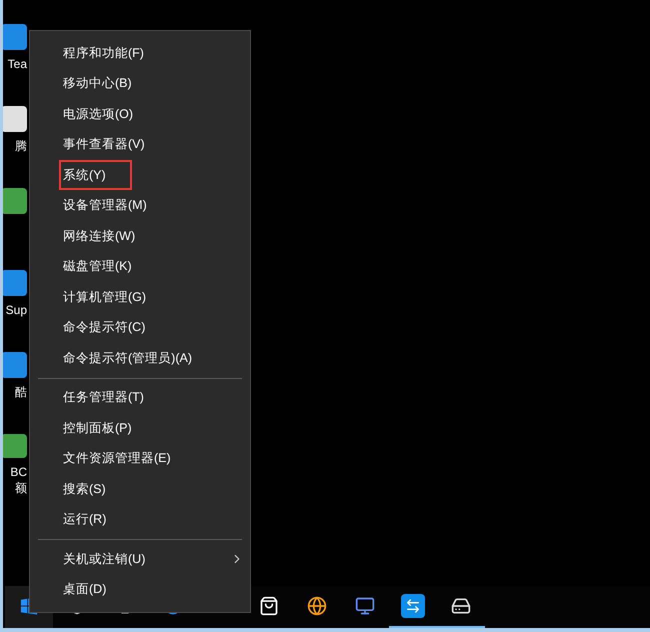 This screenshot has width=650, height=632. Describe the element at coordinates (101, 53) in the screenshot. I see `menu-item: 程序和功能(F)` at that location.